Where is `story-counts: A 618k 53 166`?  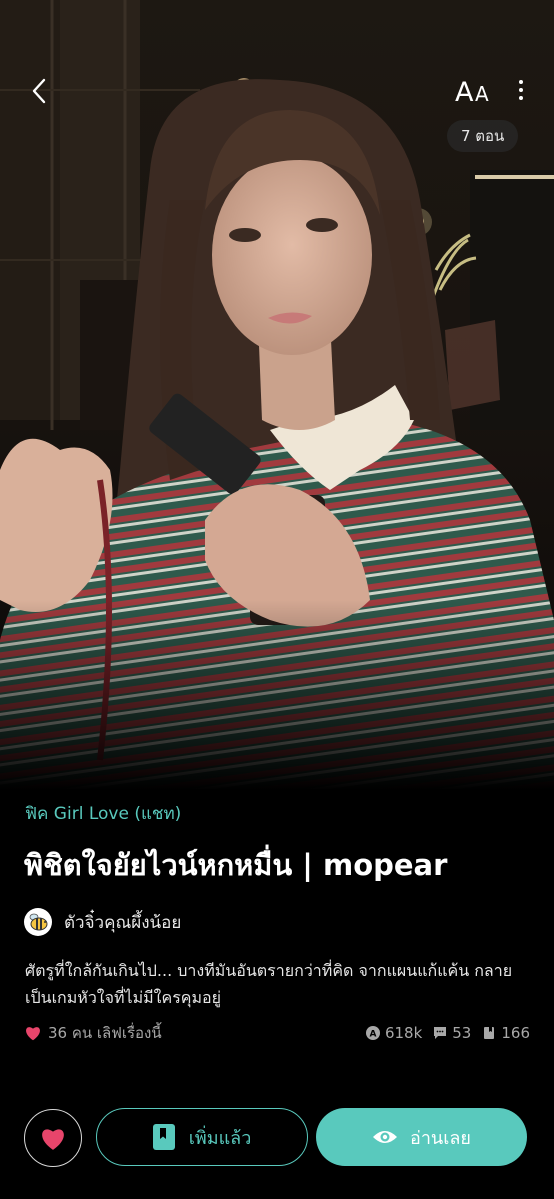 story-counts: A 618k 53 166 is located at coordinates (447, 1033).